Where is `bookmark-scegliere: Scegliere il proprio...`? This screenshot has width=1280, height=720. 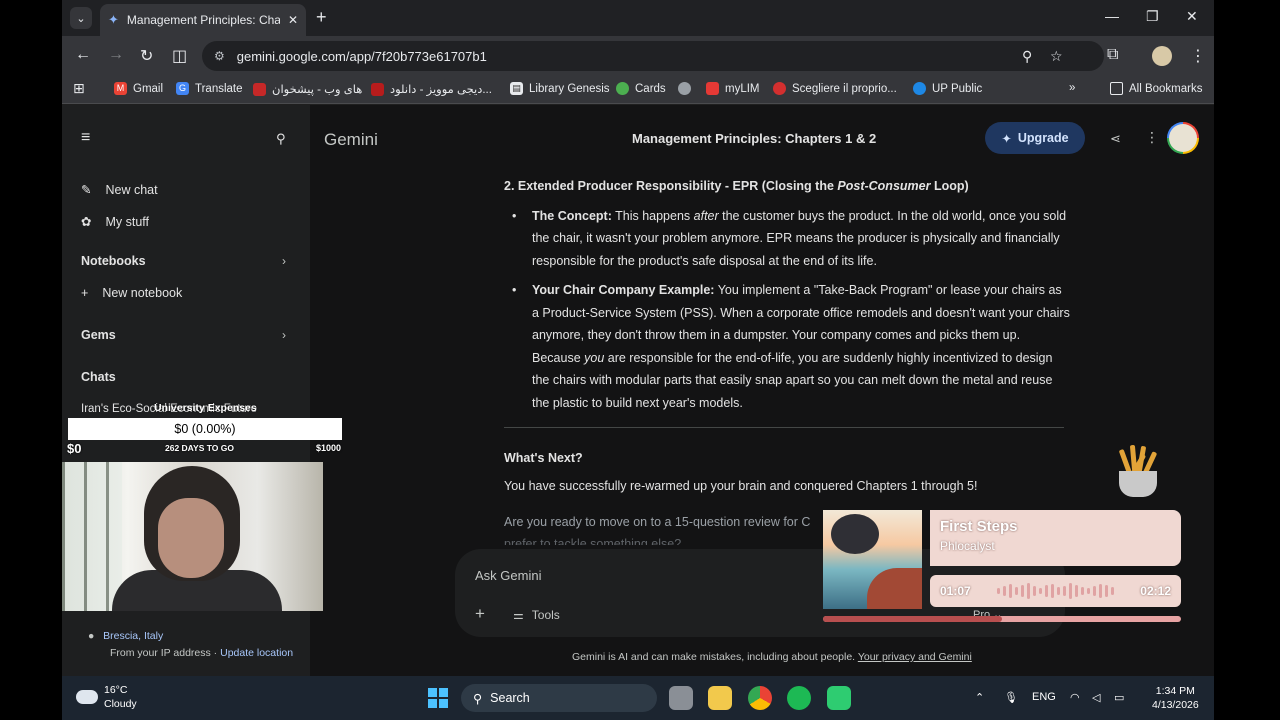 bookmark-scegliere: Scegliere il proprio... is located at coordinates (835, 88).